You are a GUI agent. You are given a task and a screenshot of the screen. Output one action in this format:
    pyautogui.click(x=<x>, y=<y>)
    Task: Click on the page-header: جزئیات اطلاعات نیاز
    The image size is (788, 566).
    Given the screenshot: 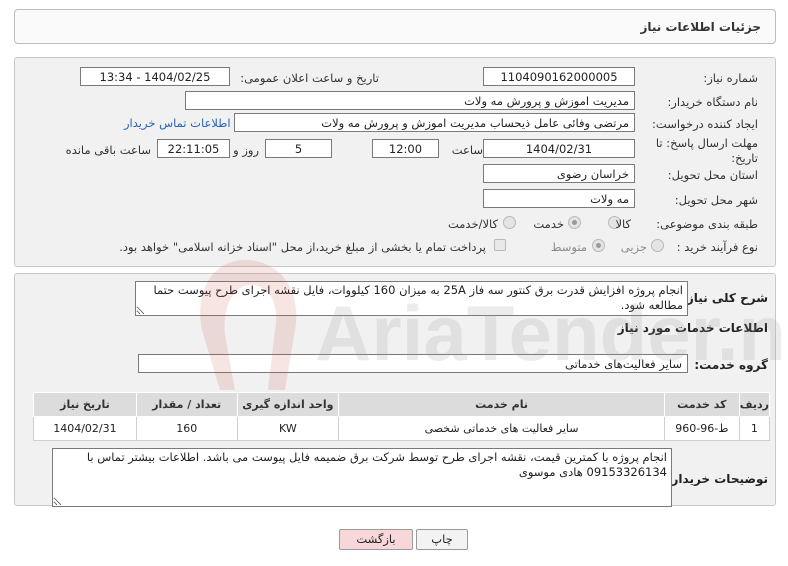 What is the action you would take?
    pyautogui.click(x=395, y=26)
    